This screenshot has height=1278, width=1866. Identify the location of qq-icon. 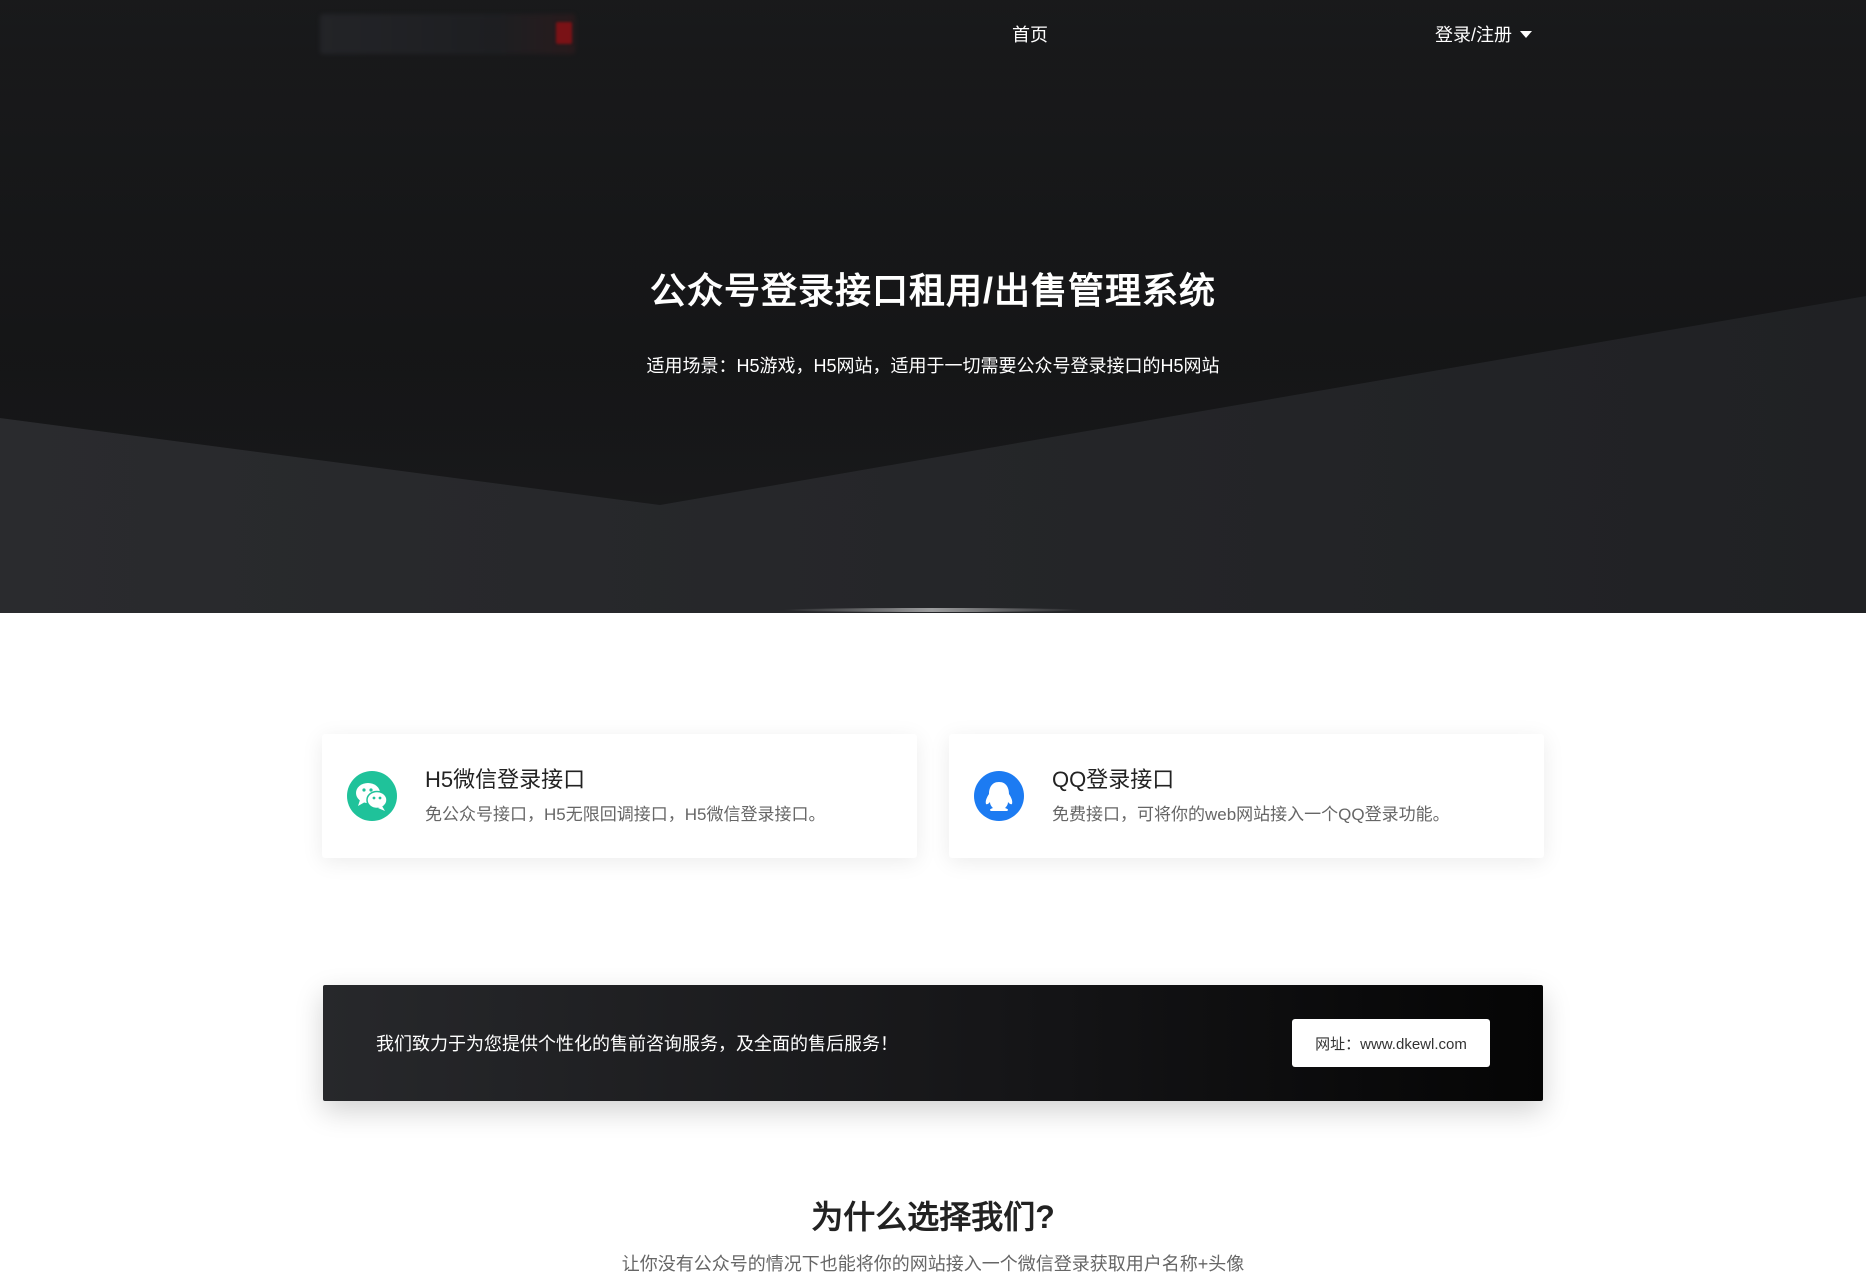
(999, 796).